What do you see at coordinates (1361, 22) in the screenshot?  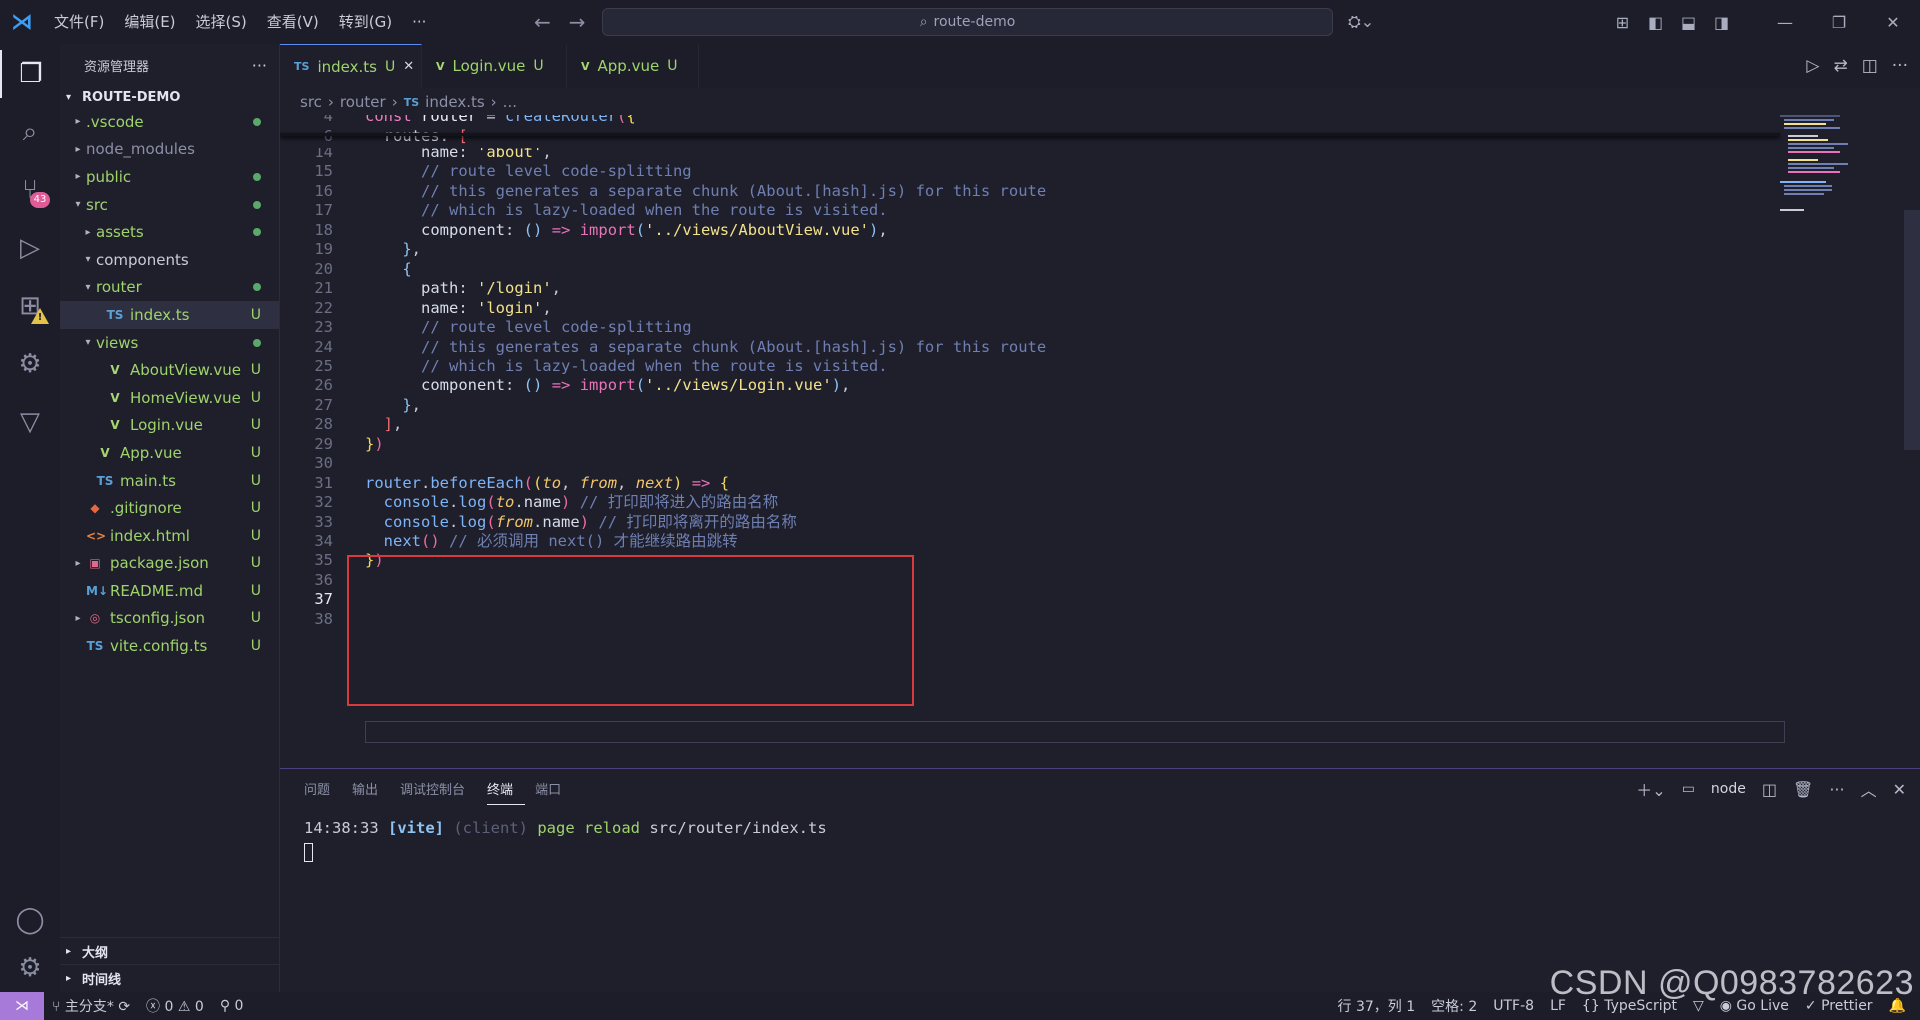 I see `copilot-icon: ⛭⌄` at bounding box center [1361, 22].